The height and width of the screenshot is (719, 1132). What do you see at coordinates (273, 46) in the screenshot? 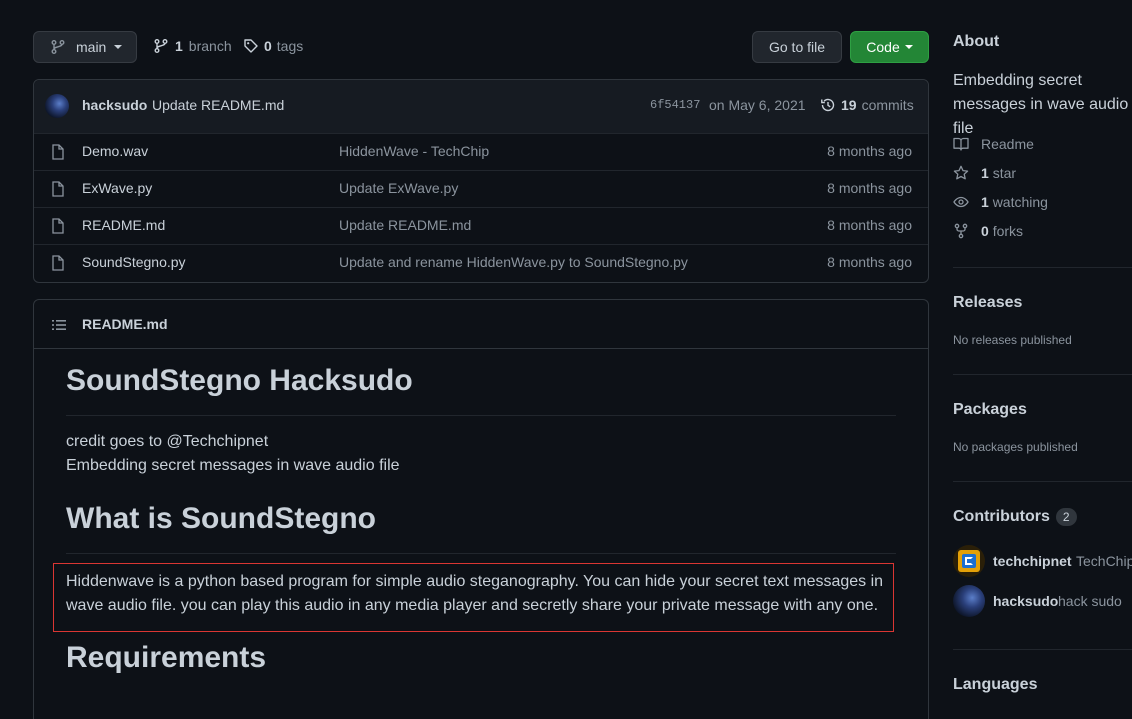
I see `tags-link: 0 tags` at bounding box center [273, 46].